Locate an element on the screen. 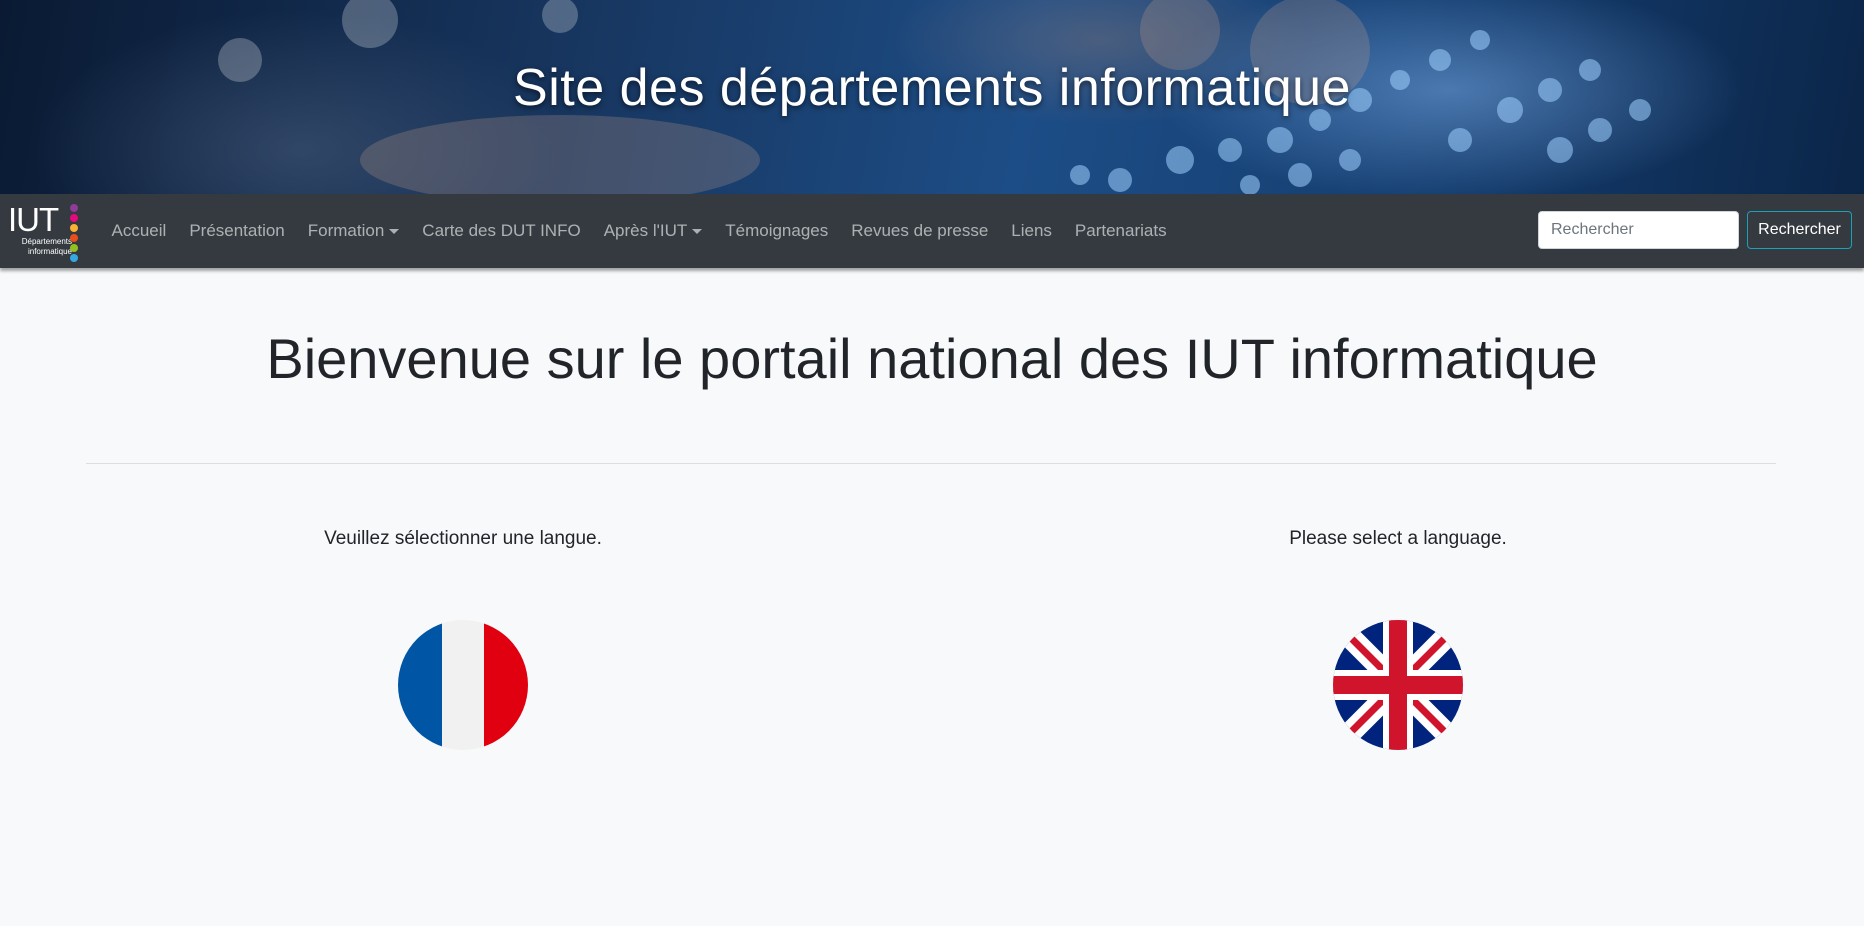  language-column-en: Please select a language. is located at coordinates (1398, 539).